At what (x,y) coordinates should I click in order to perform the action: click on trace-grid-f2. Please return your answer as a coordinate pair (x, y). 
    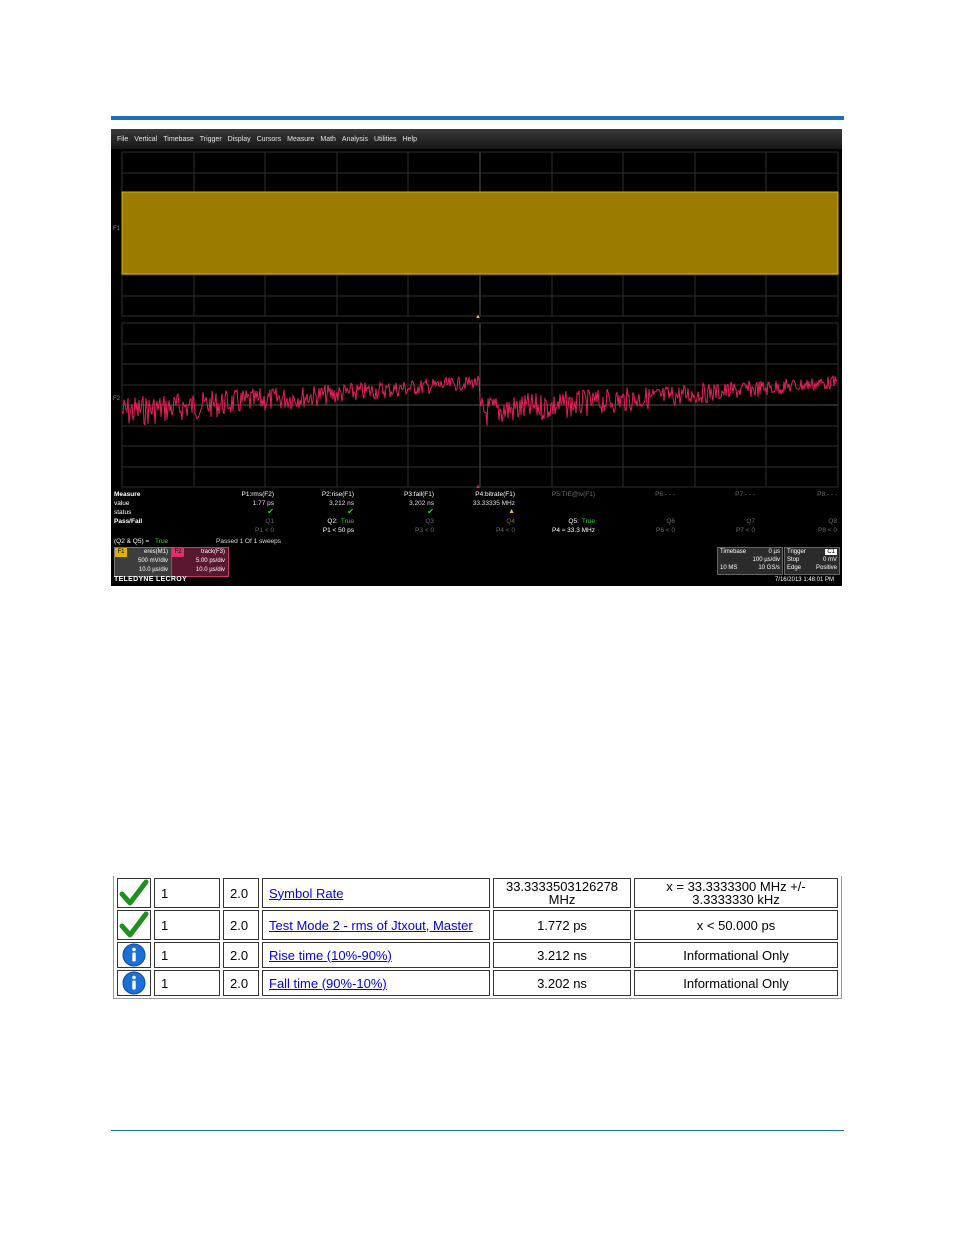
    Looking at the image, I should click on (480, 405).